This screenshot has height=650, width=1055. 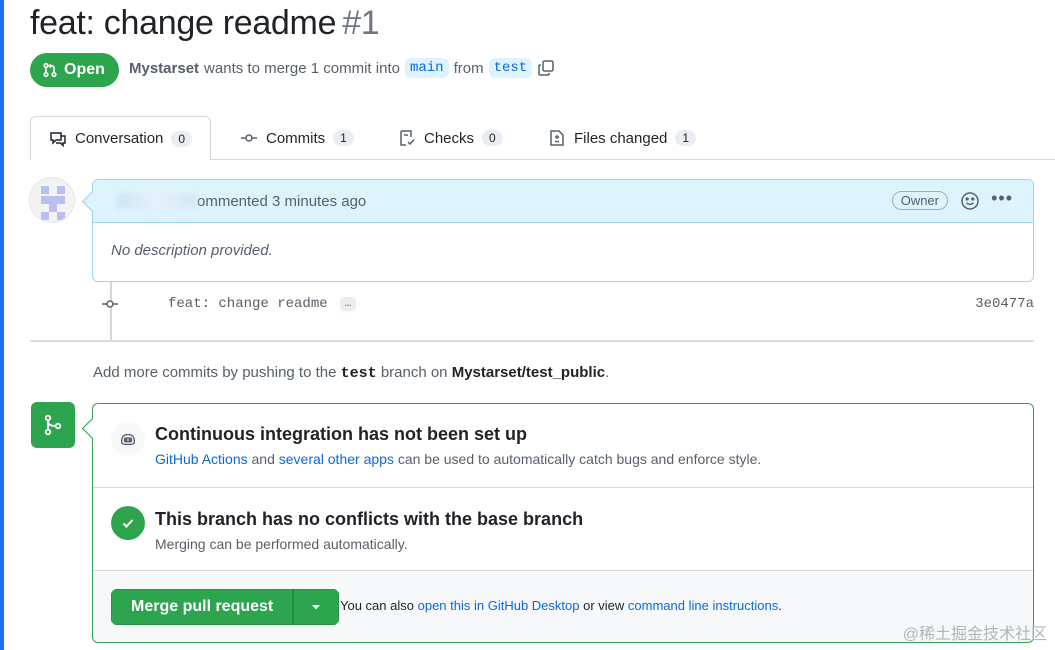 I want to click on comment-header-text: ommented 3 minutes ago, so click(x=282, y=201).